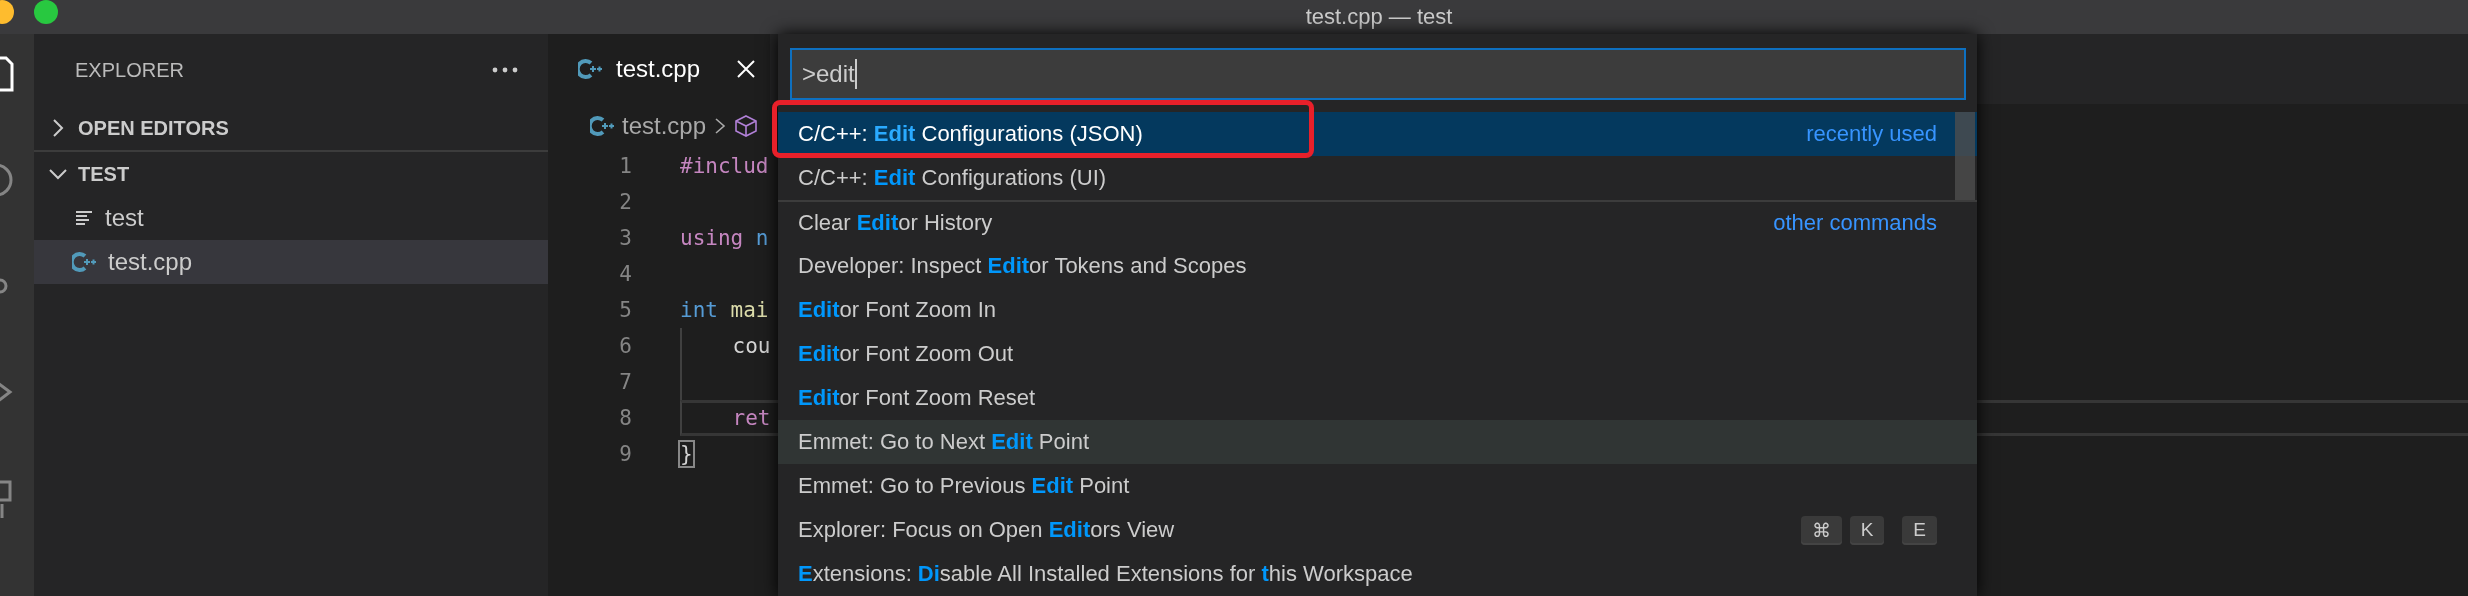 This screenshot has height=596, width=2468. What do you see at coordinates (84, 218) in the screenshot?
I see `text-file-icon` at bounding box center [84, 218].